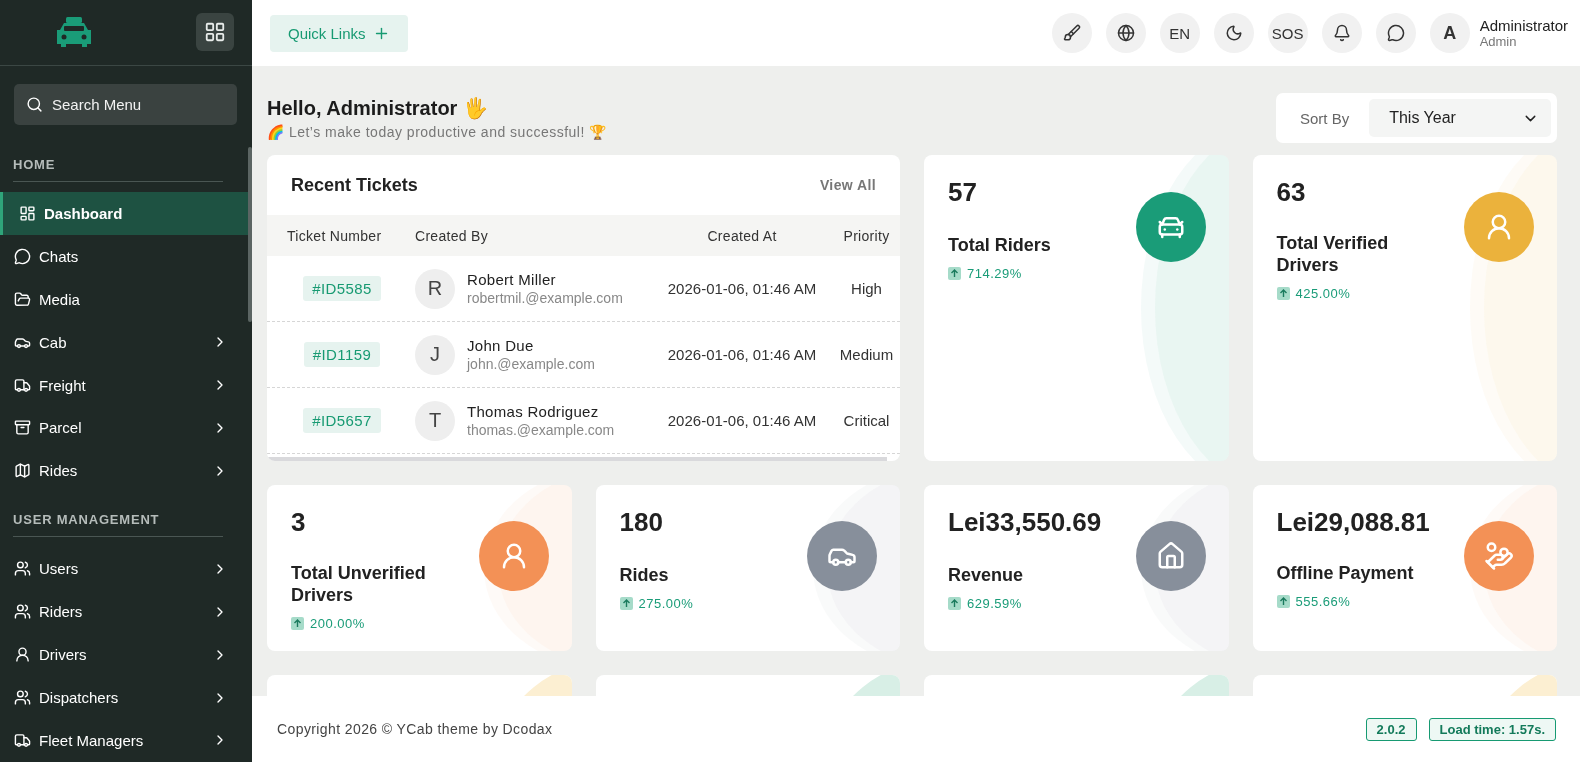 The height and width of the screenshot is (762, 1580). I want to click on sort-label: Sort By, so click(1325, 118).